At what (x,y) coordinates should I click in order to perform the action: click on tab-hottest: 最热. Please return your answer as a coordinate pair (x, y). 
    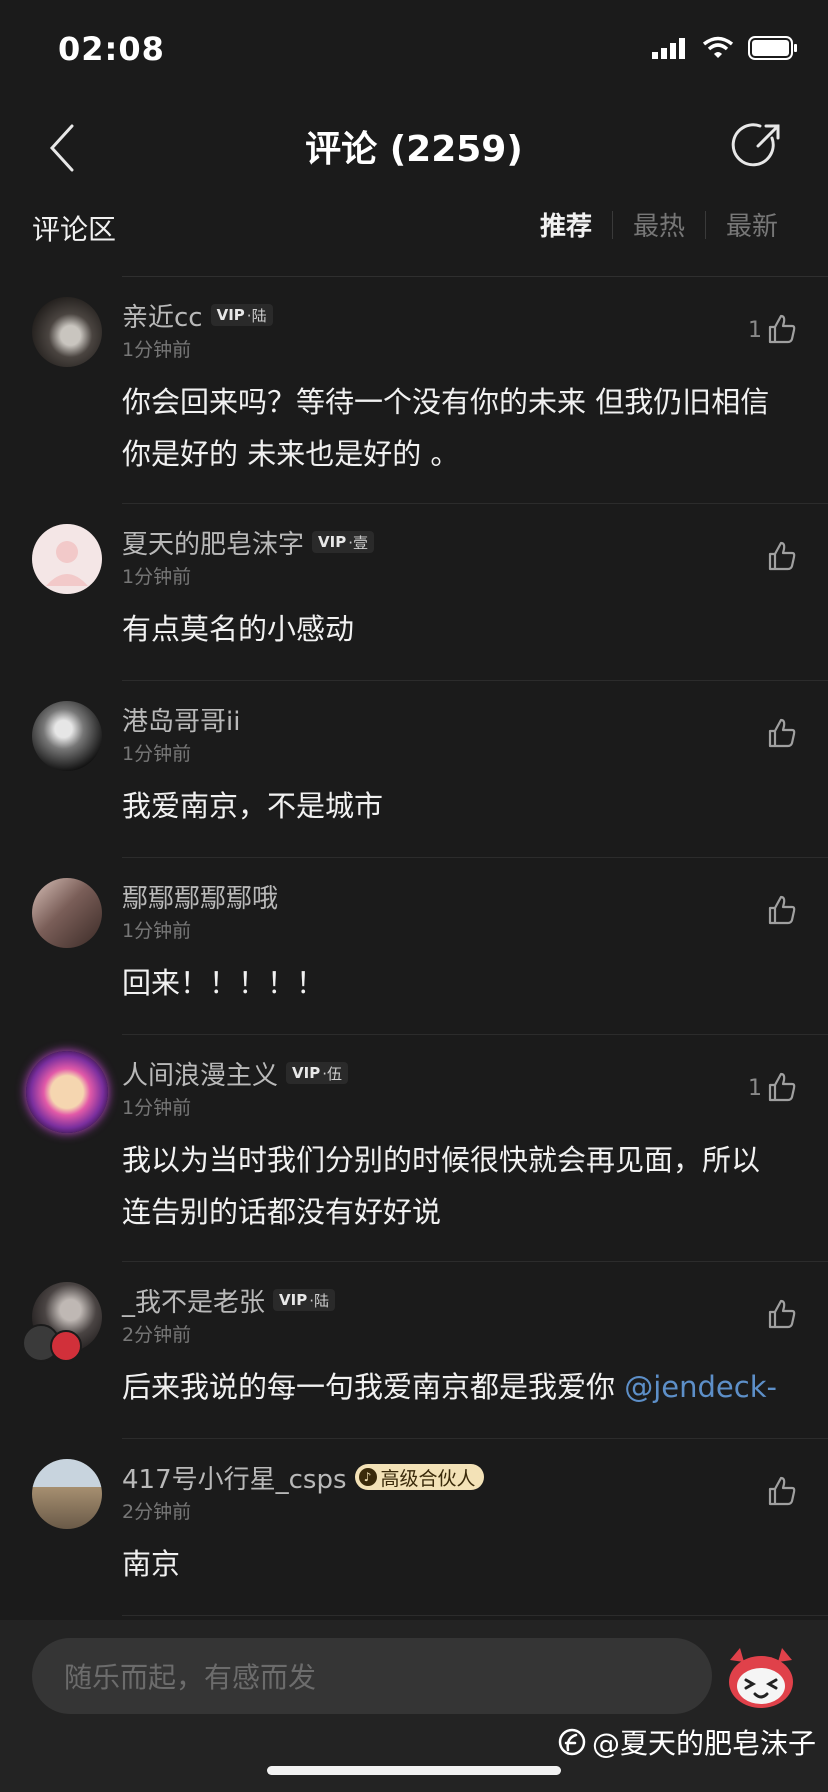
    Looking at the image, I should click on (659, 224).